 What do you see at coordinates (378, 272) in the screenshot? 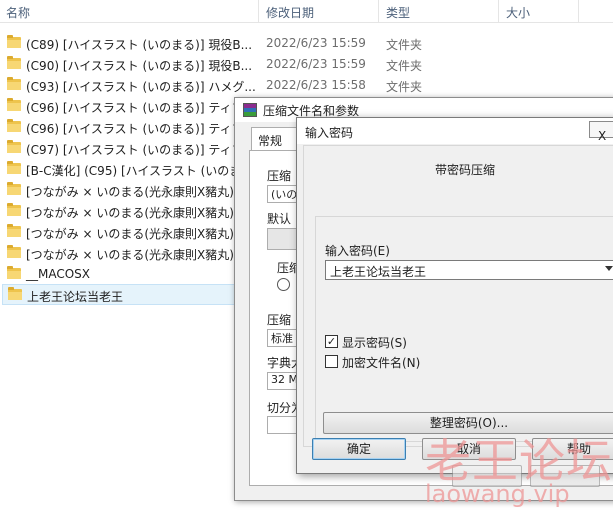
I see `password-value: 上老王论坛当老王` at bounding box center [378, 272].